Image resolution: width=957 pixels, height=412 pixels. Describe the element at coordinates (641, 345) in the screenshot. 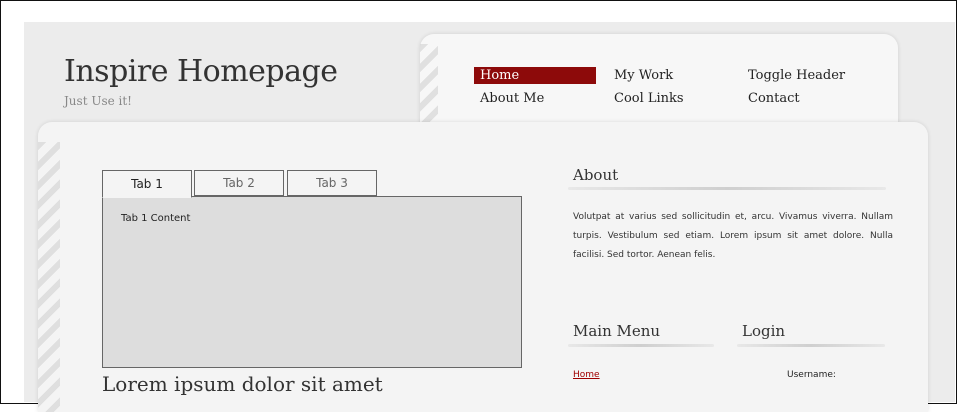

I see `main-menu-divider` at that location.